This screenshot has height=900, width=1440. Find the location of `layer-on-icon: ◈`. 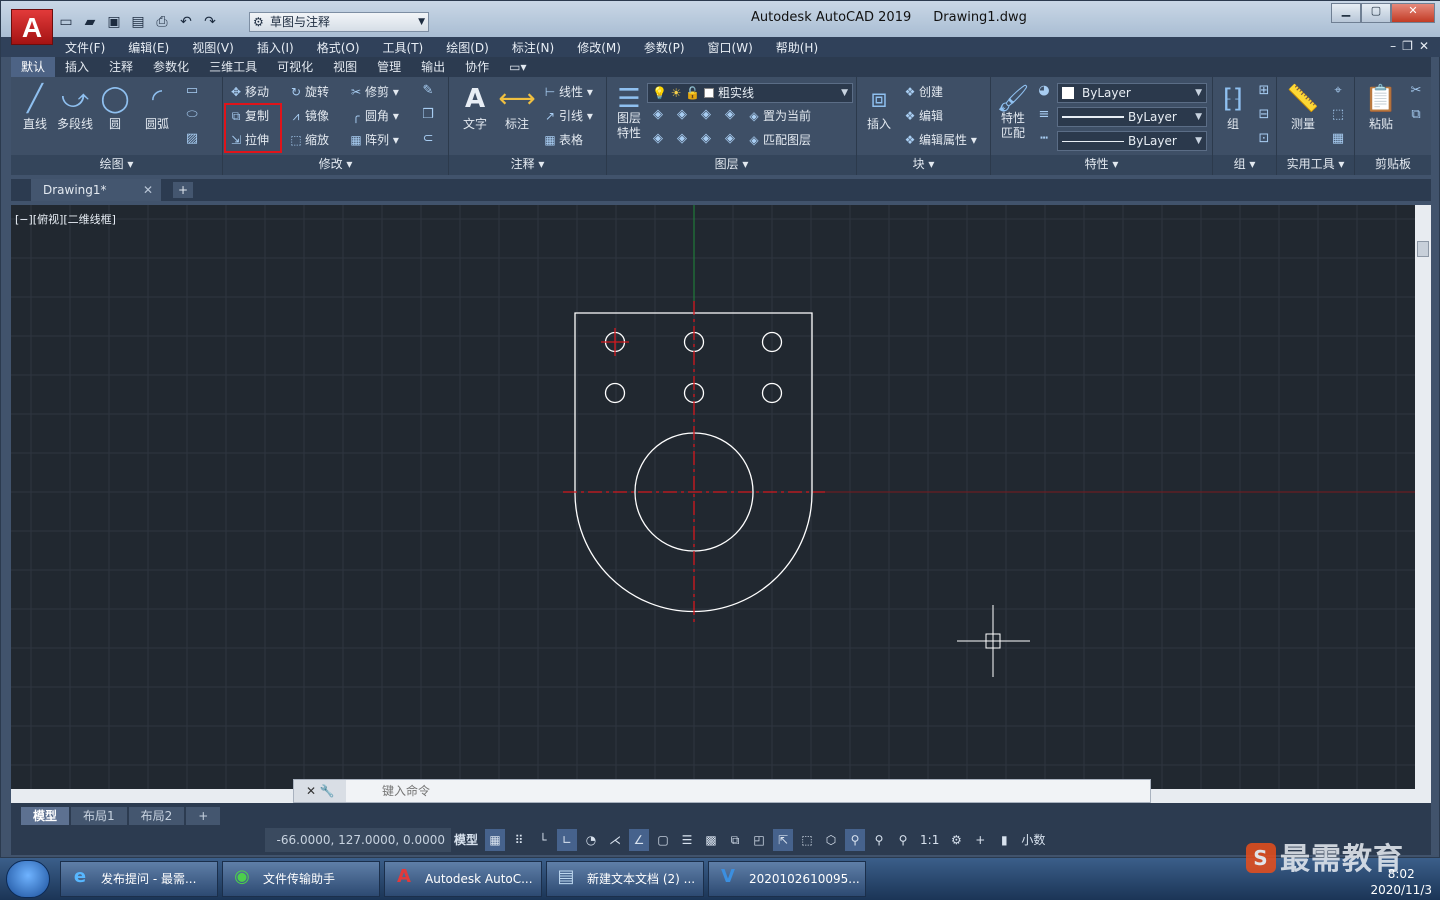

layer-on-icon: ◈ is located at coordinates (658, 141).